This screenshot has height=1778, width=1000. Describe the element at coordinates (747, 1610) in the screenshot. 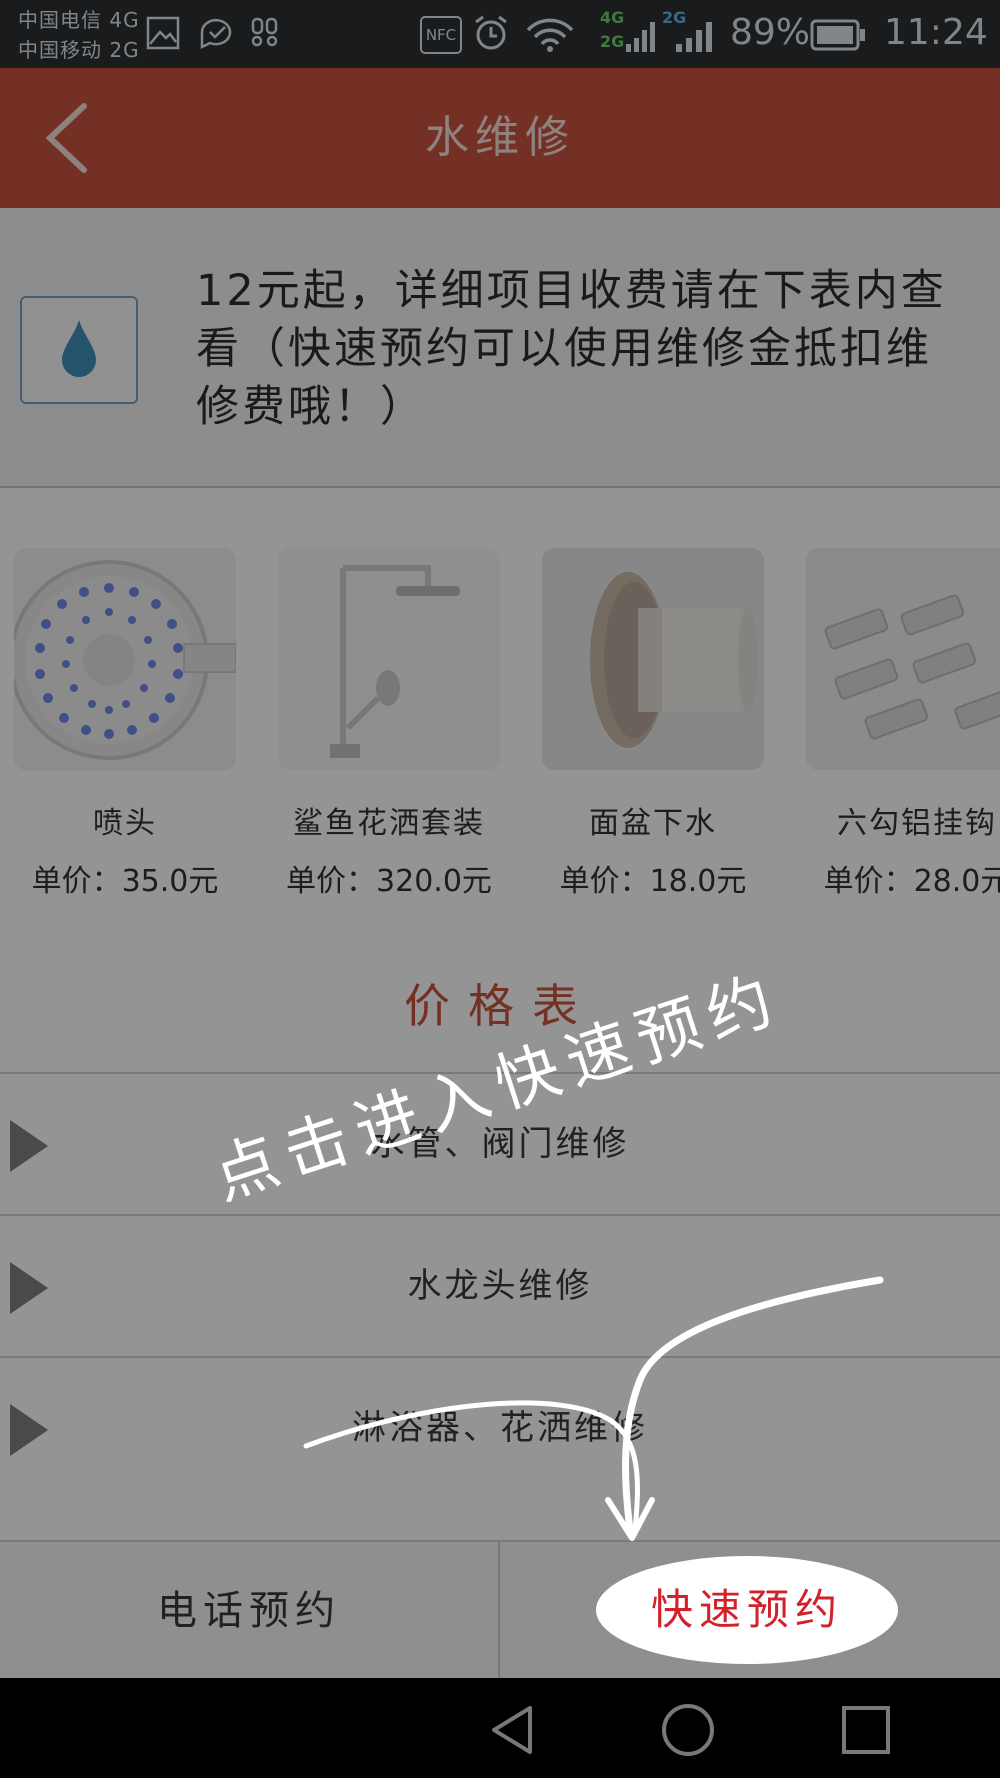

I see `quick-booking-button: 快速预约` at that location.